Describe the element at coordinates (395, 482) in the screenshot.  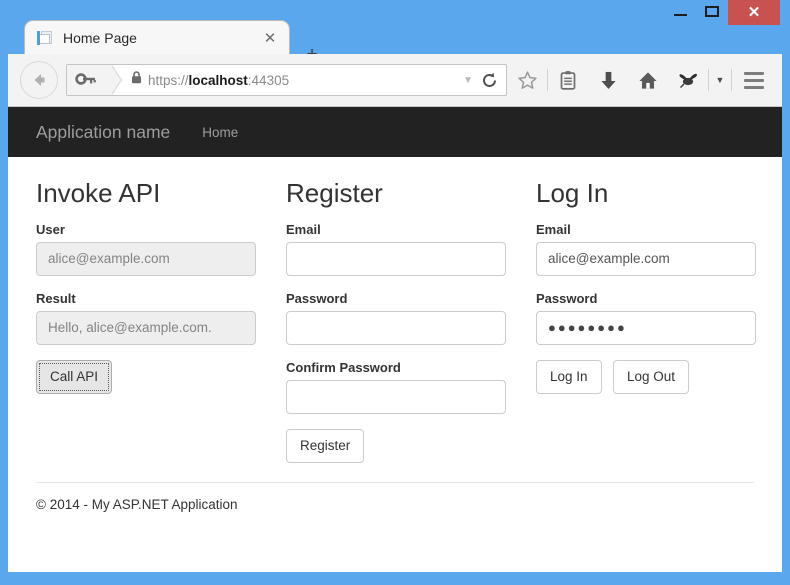
I see `footer-divider` at that location.